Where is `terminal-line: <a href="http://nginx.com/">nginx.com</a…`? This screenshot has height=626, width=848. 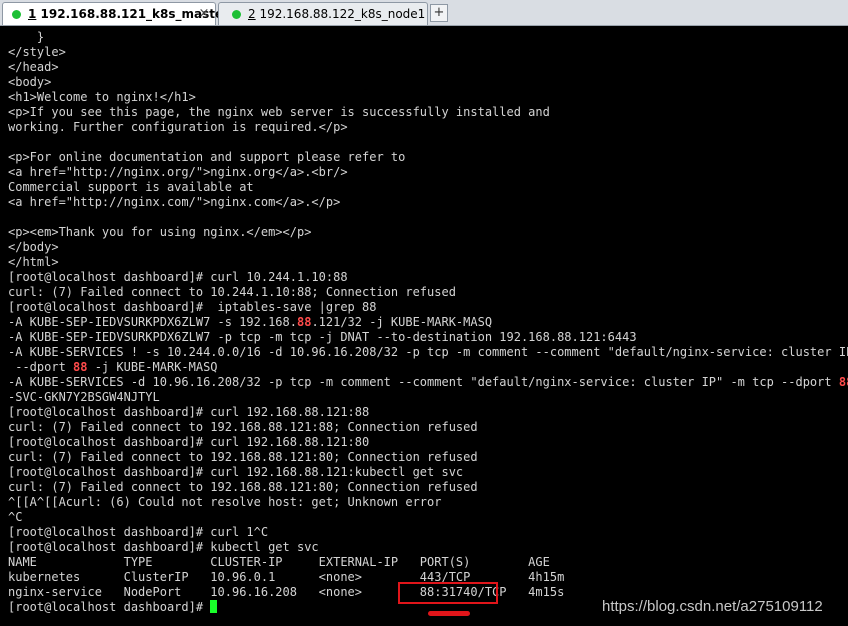 terminal-line: <a href="http://nginx.com/">nginx.com</a… is located at coordinates (174, 202).